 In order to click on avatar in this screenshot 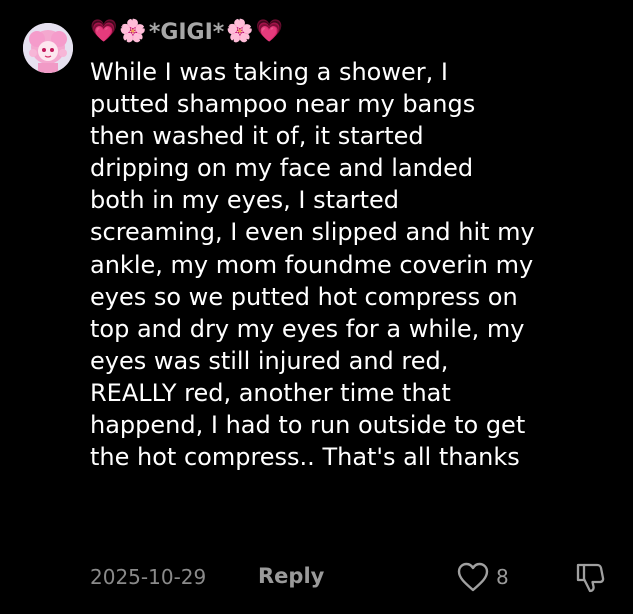, I will do `click(48, 48)`.